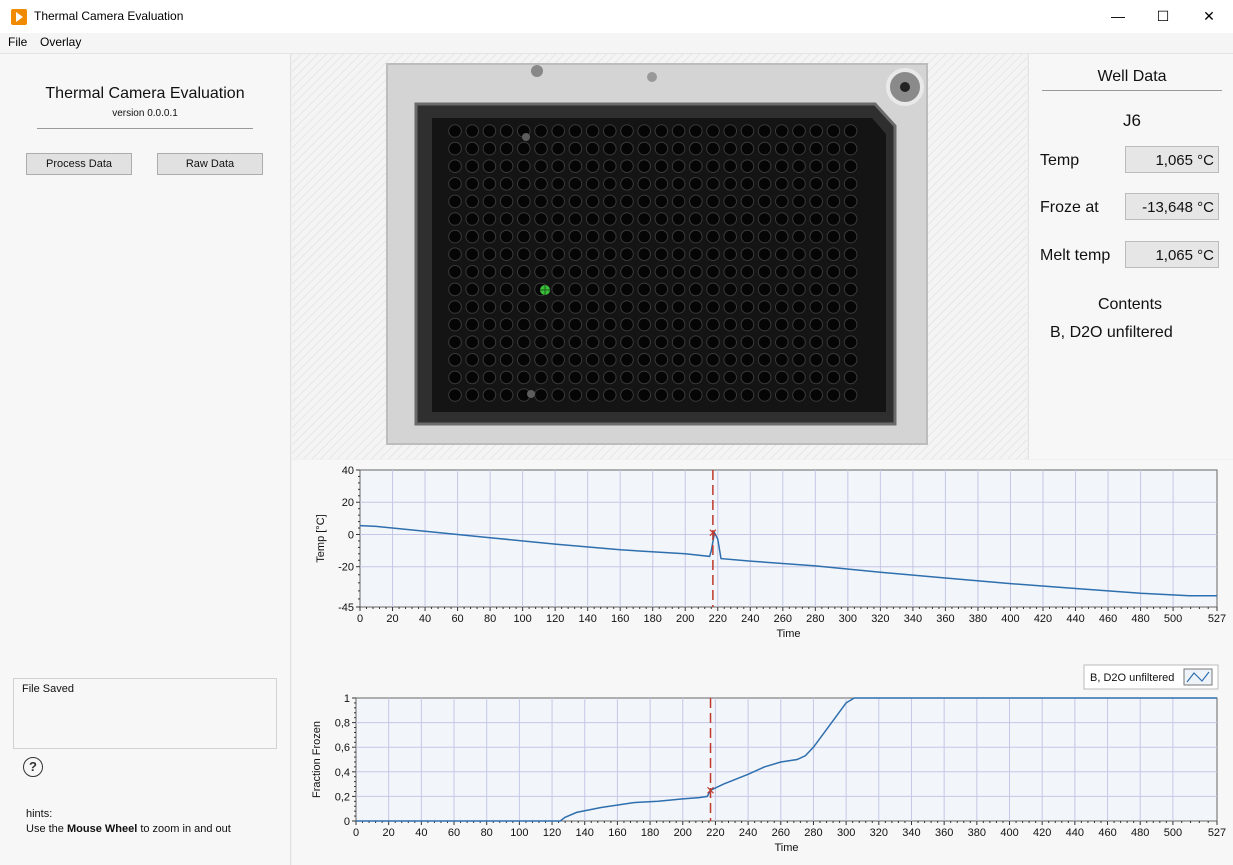 Image resolution: width=1233 pixels, height=865 pixels. Describe the element at coordinates (1163, 16) in the screenshot. I see `maximize-button: ☐` at that location.